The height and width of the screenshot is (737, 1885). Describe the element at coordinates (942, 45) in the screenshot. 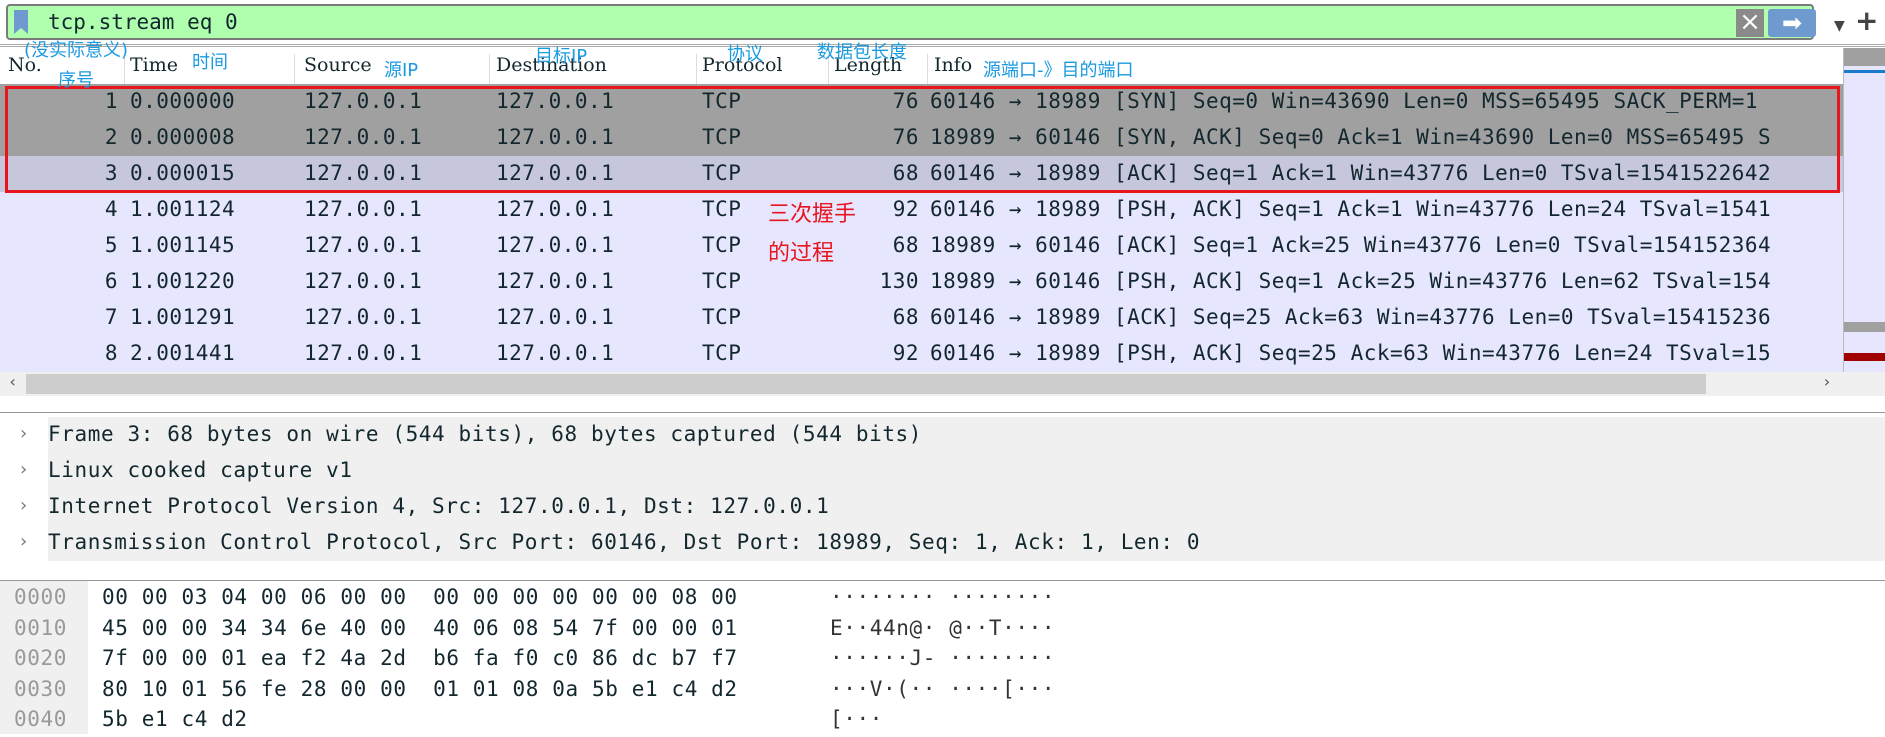

I see `divider` at that location.